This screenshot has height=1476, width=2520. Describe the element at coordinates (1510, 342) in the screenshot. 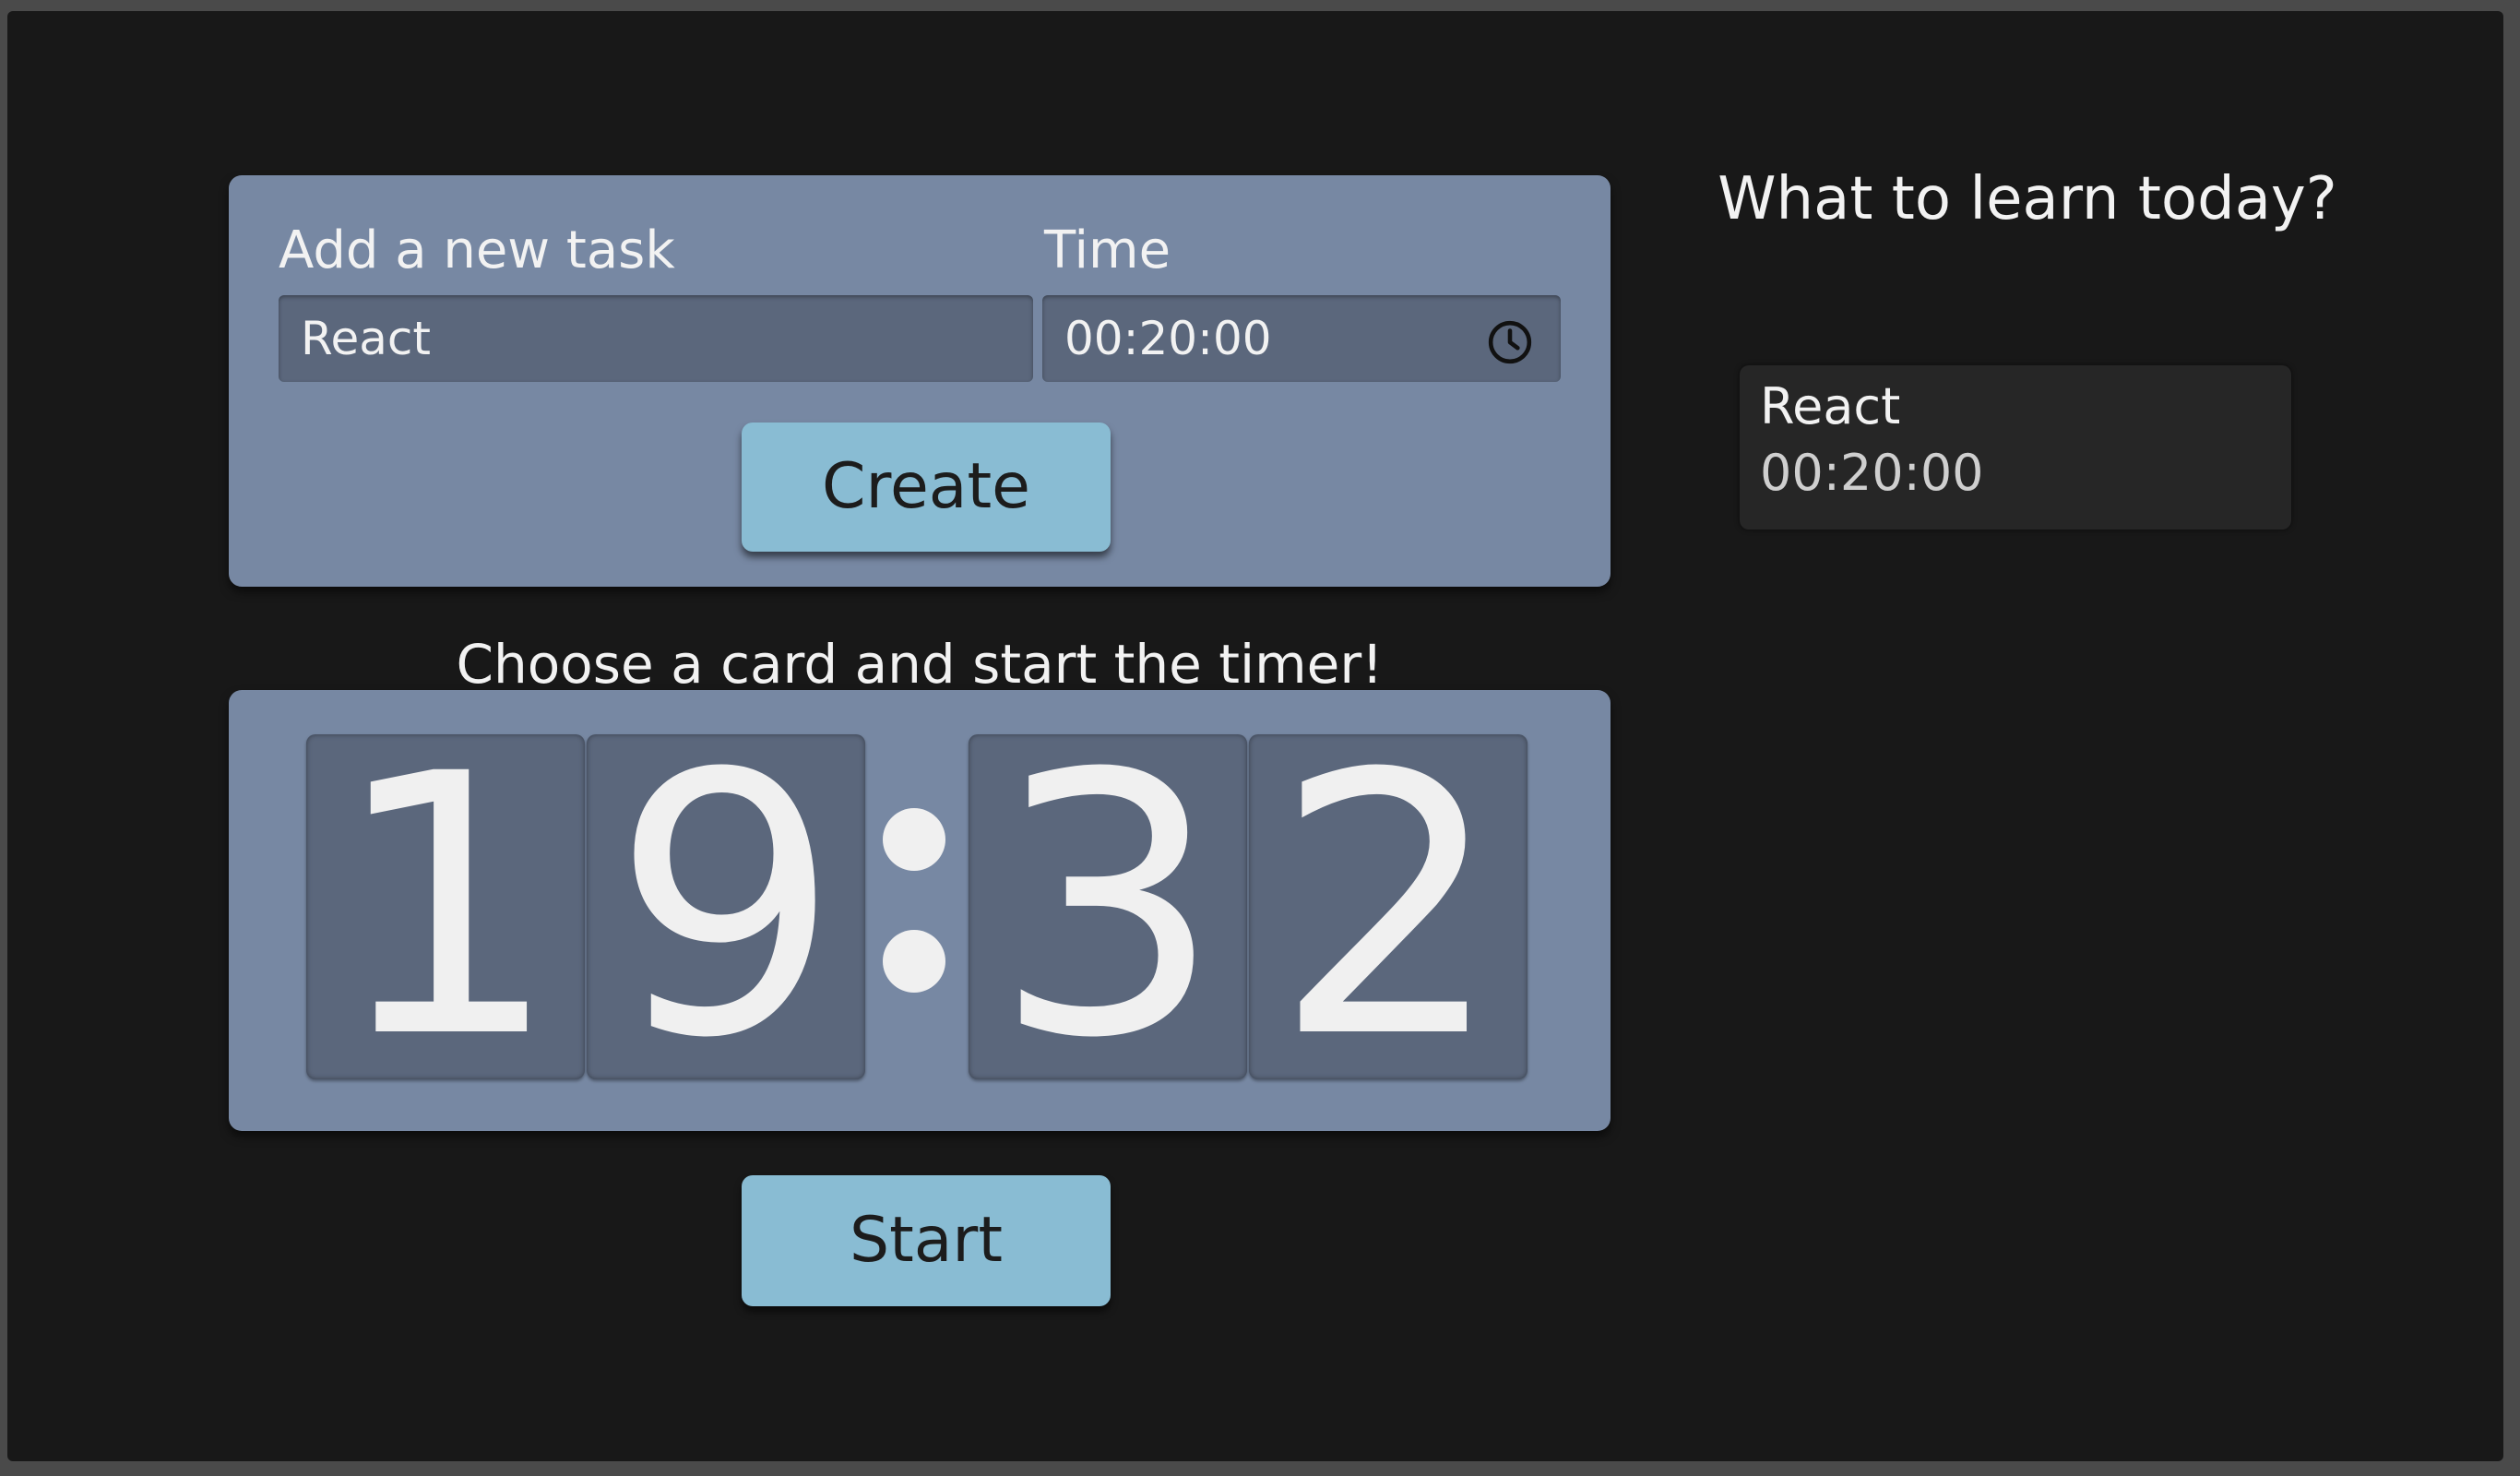

I see `clock-icon` at that location.